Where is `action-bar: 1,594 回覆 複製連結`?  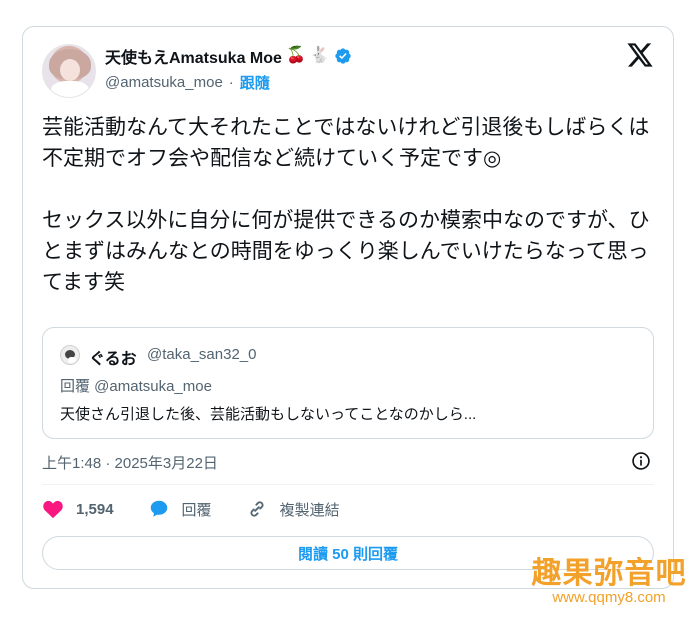 action-bar: 1,594 回覆 複製連結 is located at coordinates (208, 509).